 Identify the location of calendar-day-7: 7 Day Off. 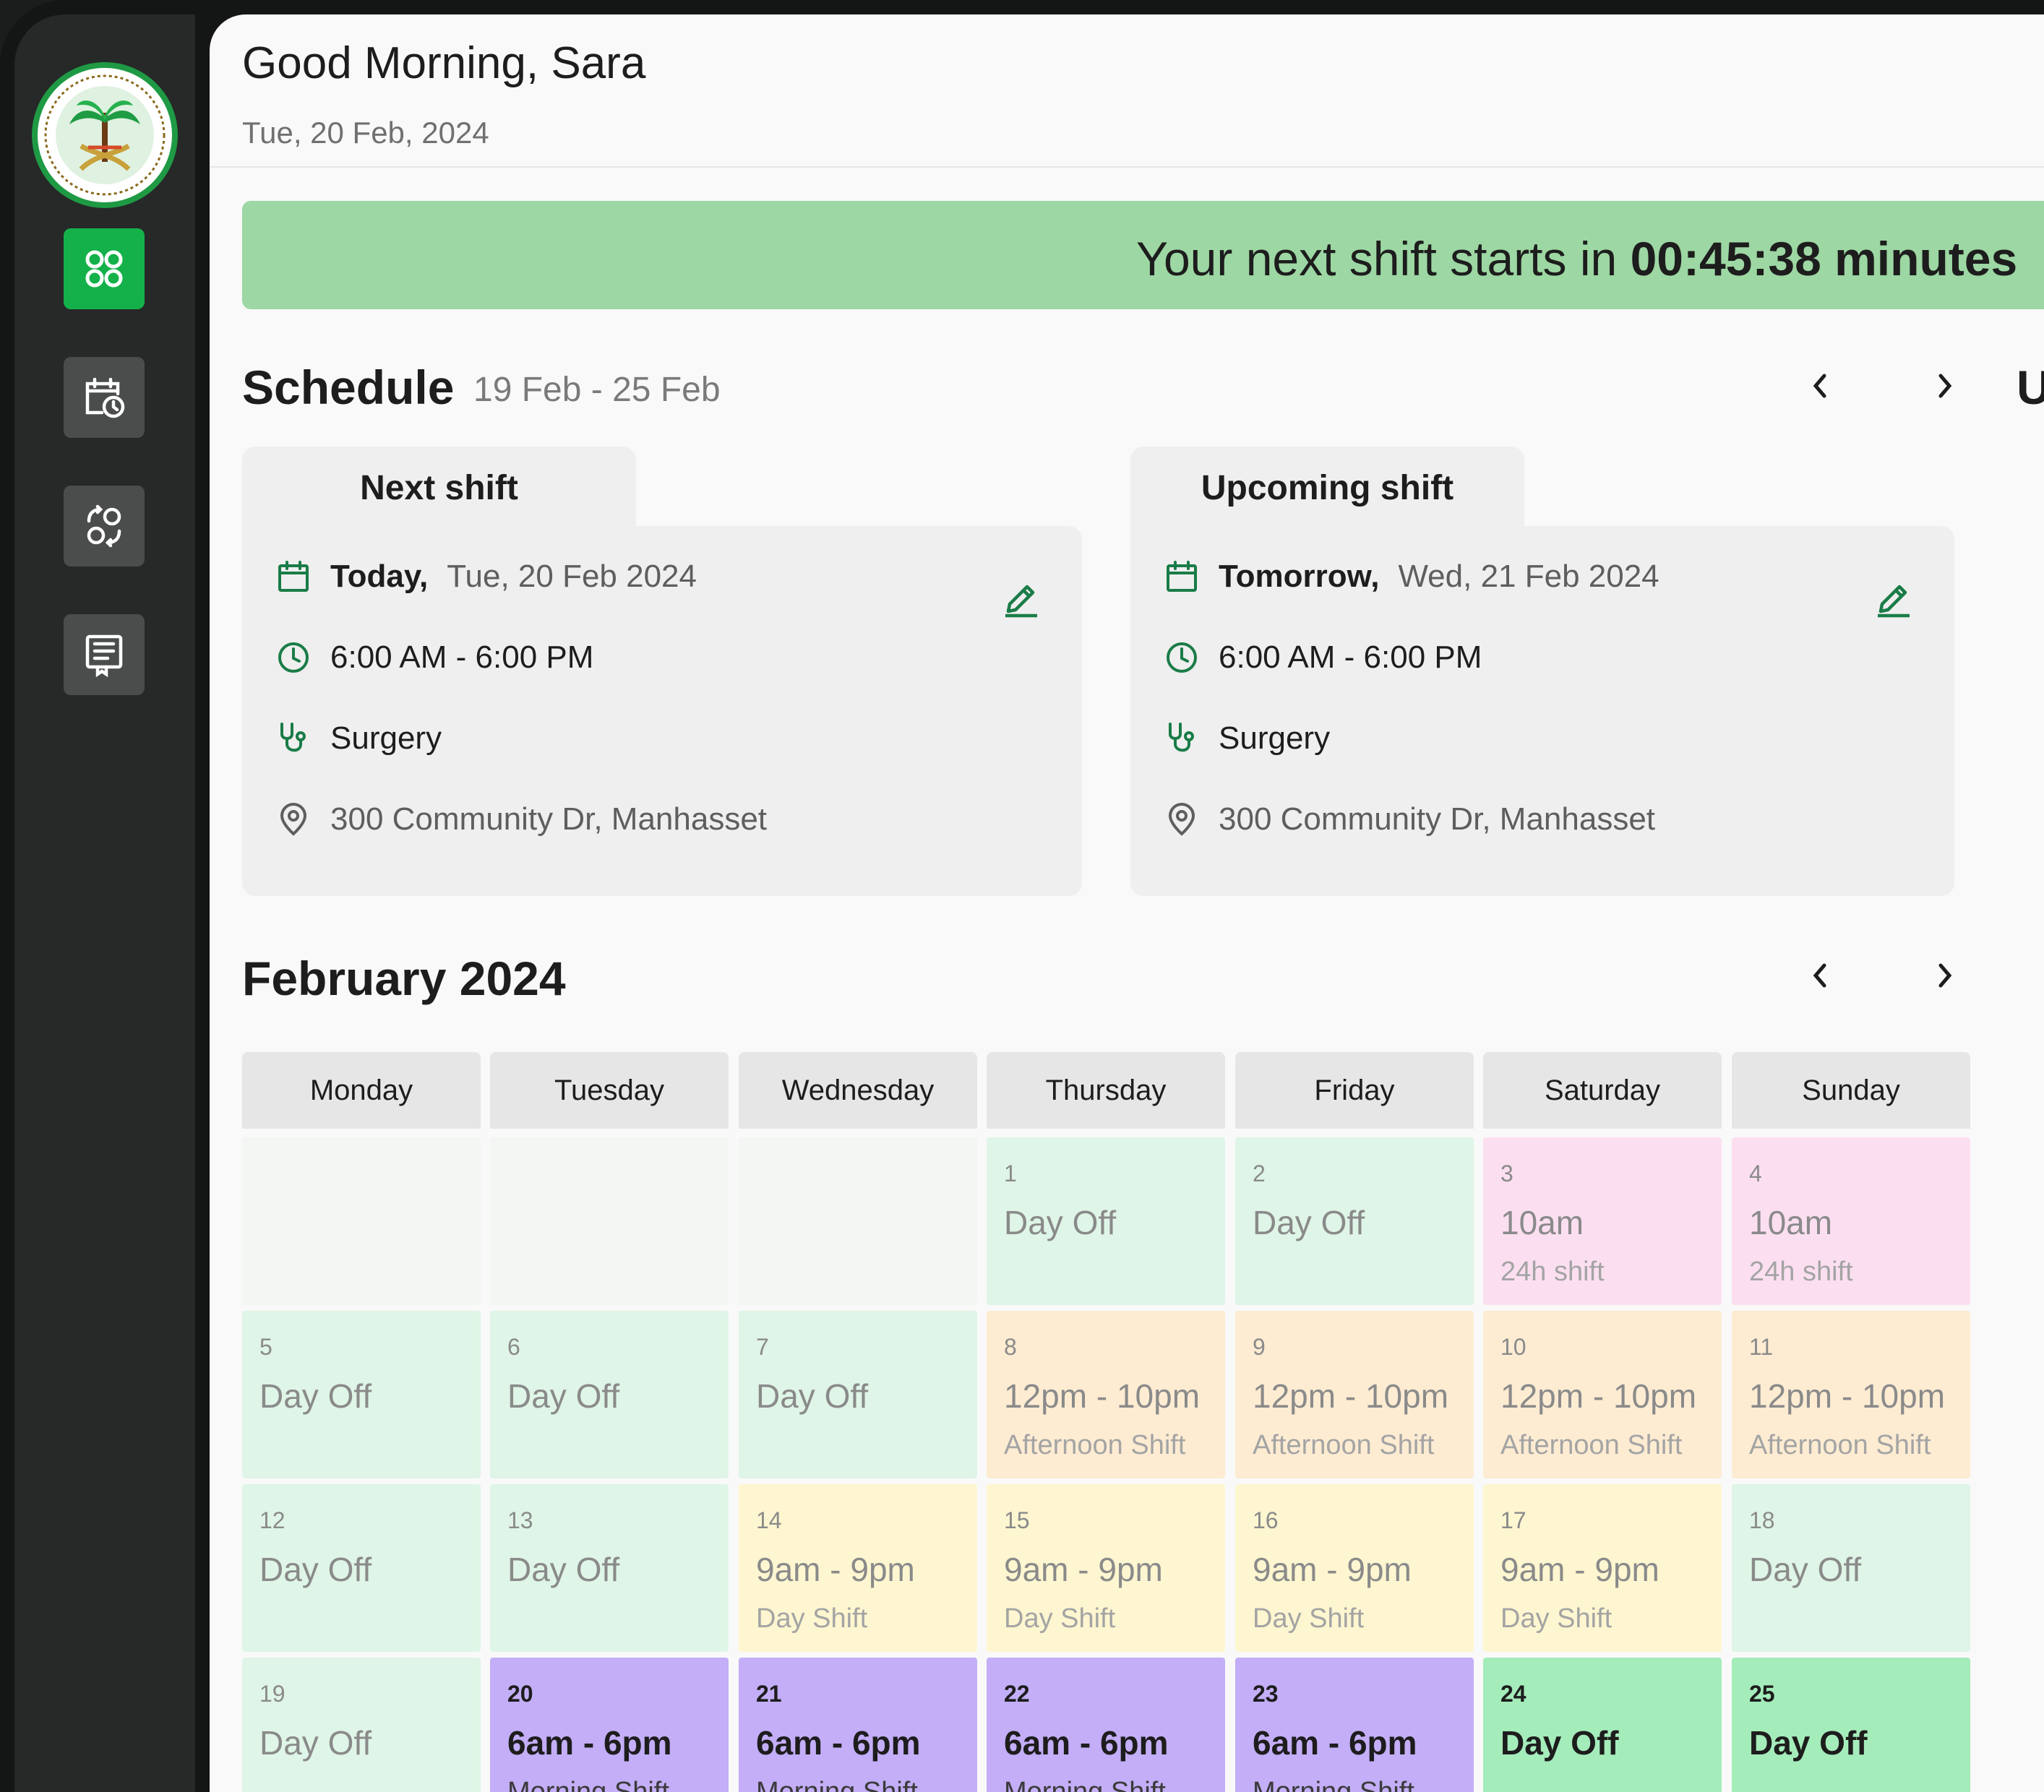
(858, 1394).